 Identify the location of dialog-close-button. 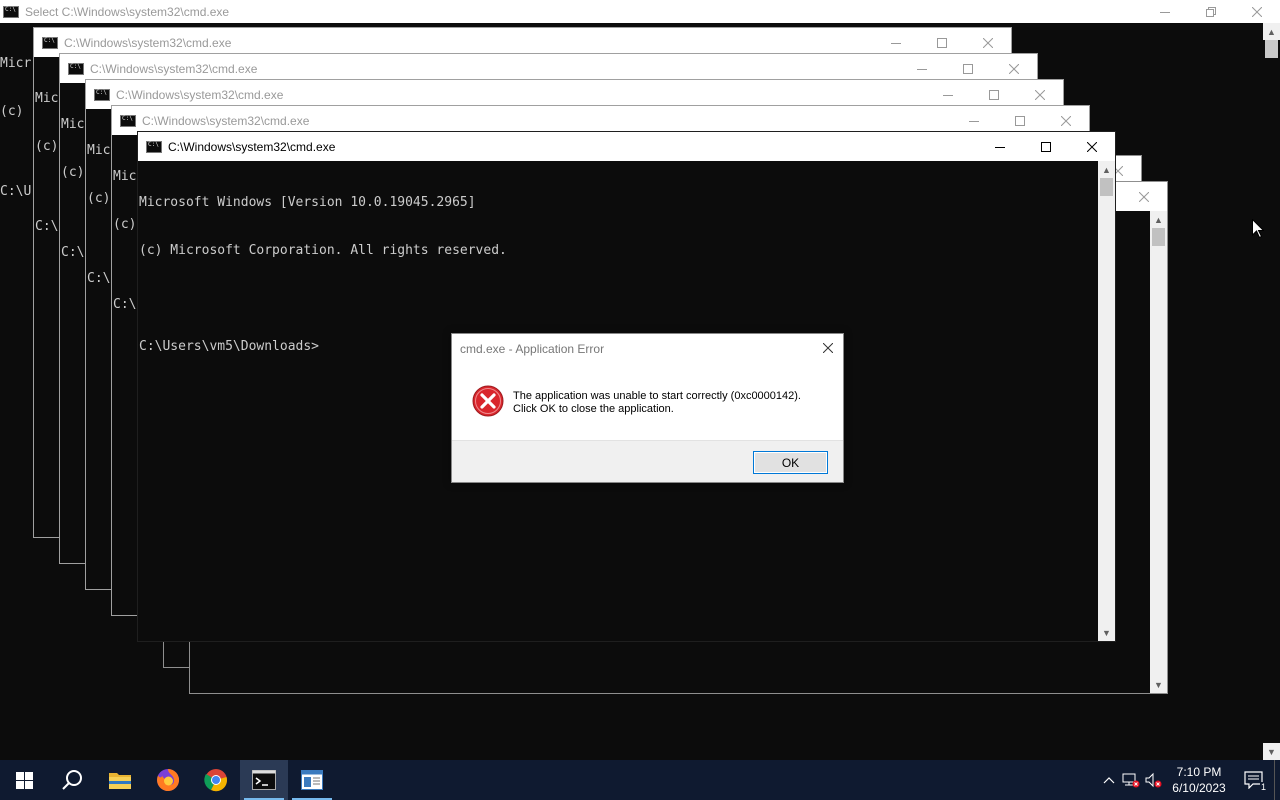
(828, 348).